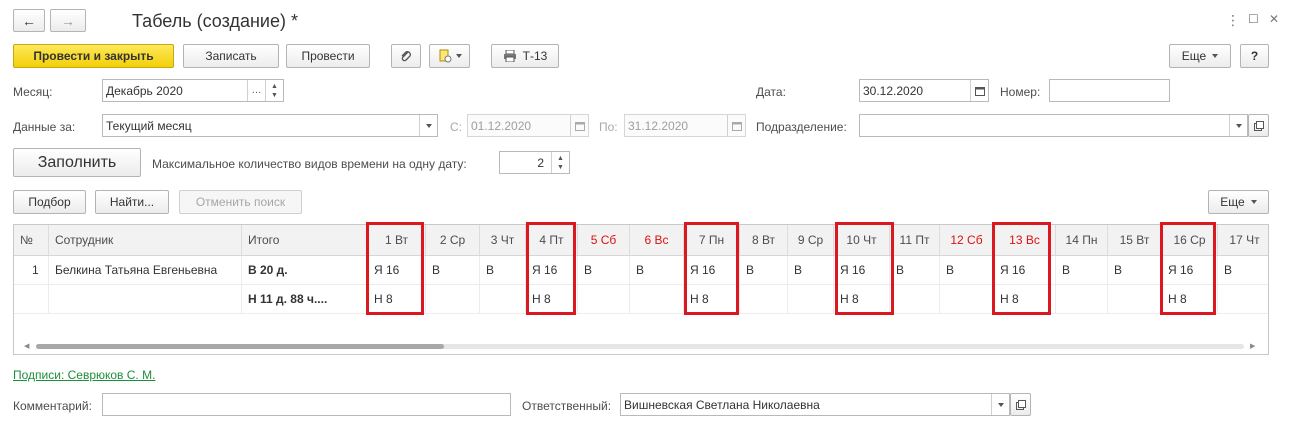  What do you see at coordinates (1238, 202) in the screenshot?
I see `table-more-button: Еще` at bounding box center [1238, 202].